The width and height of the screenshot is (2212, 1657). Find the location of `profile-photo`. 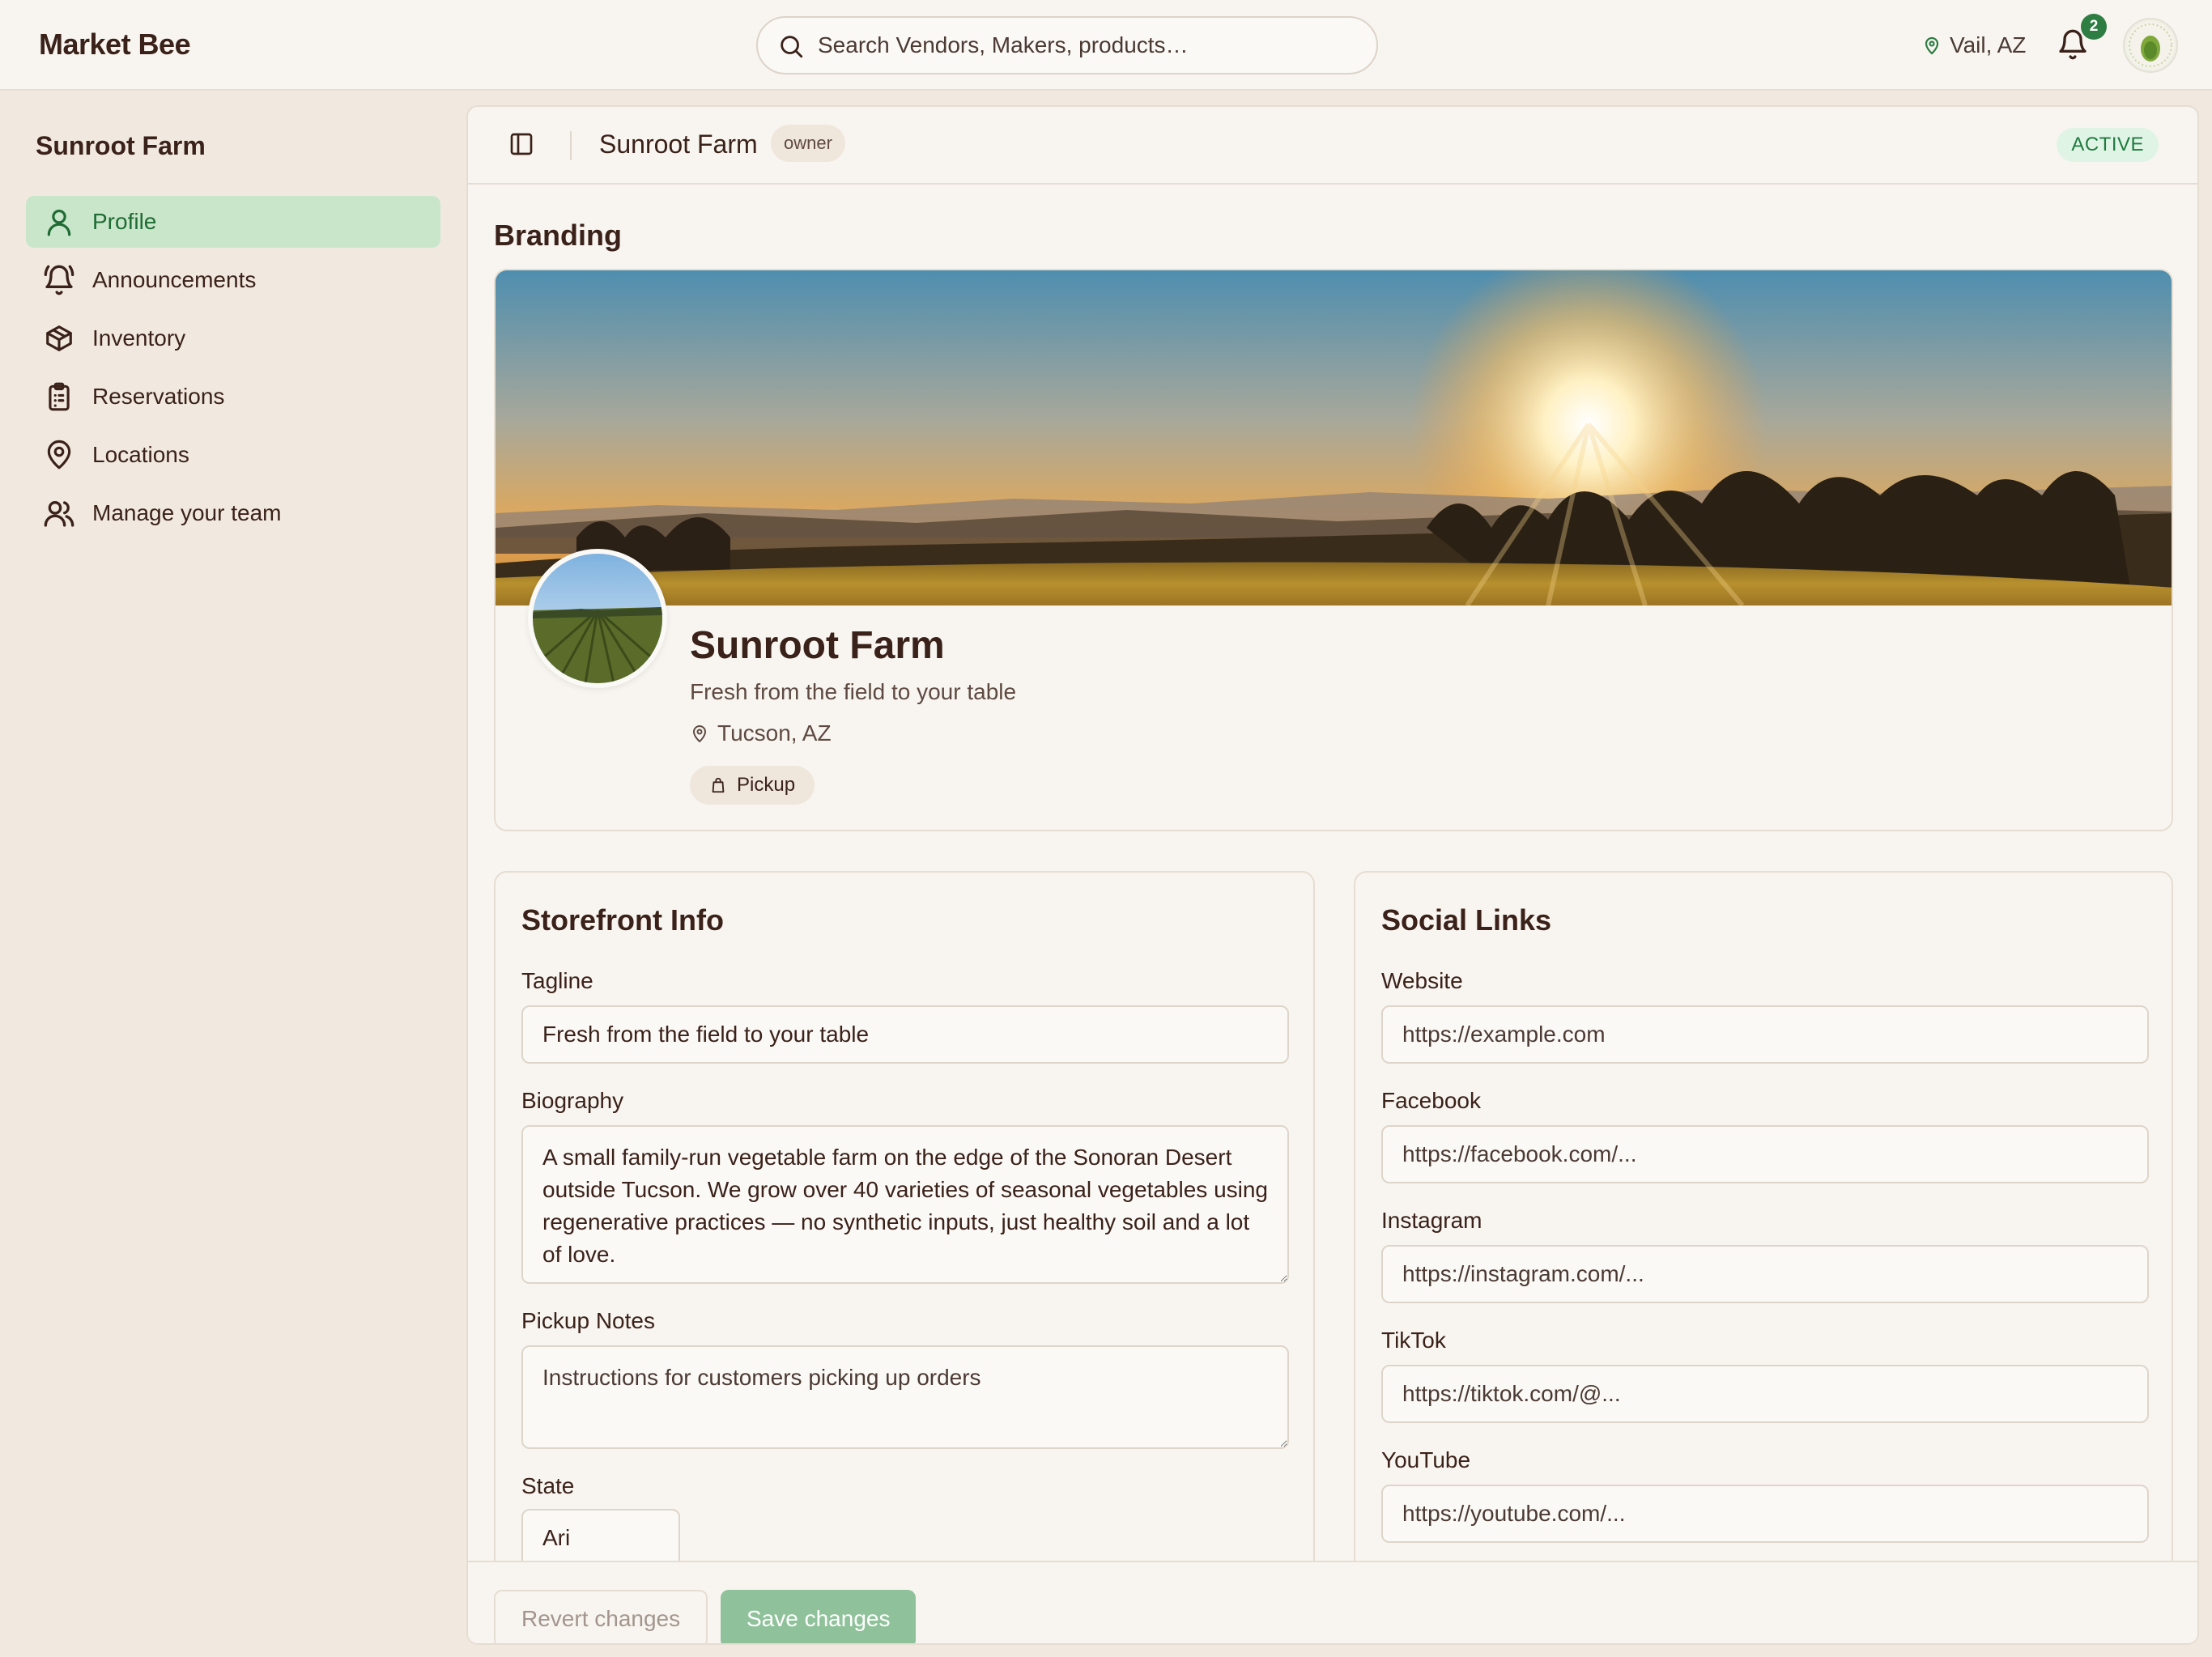

profile-photo is located at coordinates (598, 618).